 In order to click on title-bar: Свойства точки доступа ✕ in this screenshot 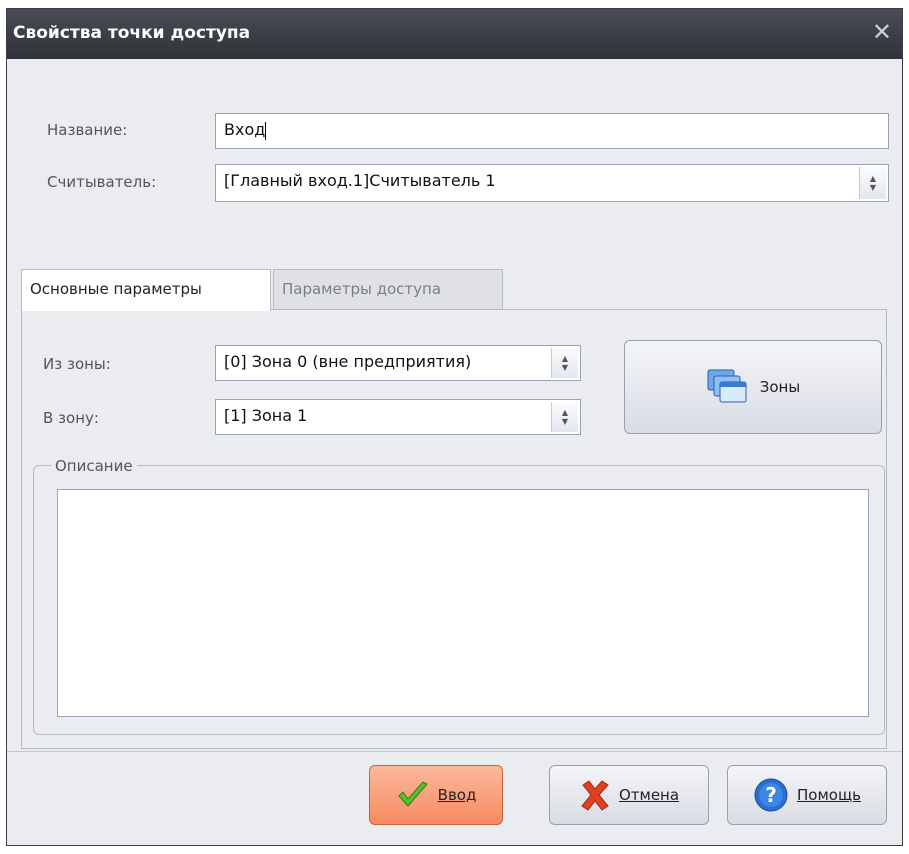, I will do `click(454, 34)`.